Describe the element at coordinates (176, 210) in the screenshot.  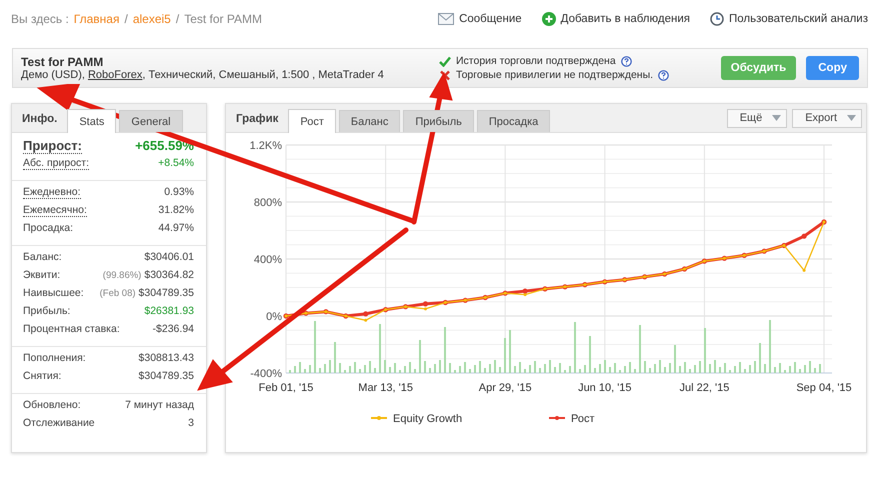
I see `stat-value: 31.82%` at that location.